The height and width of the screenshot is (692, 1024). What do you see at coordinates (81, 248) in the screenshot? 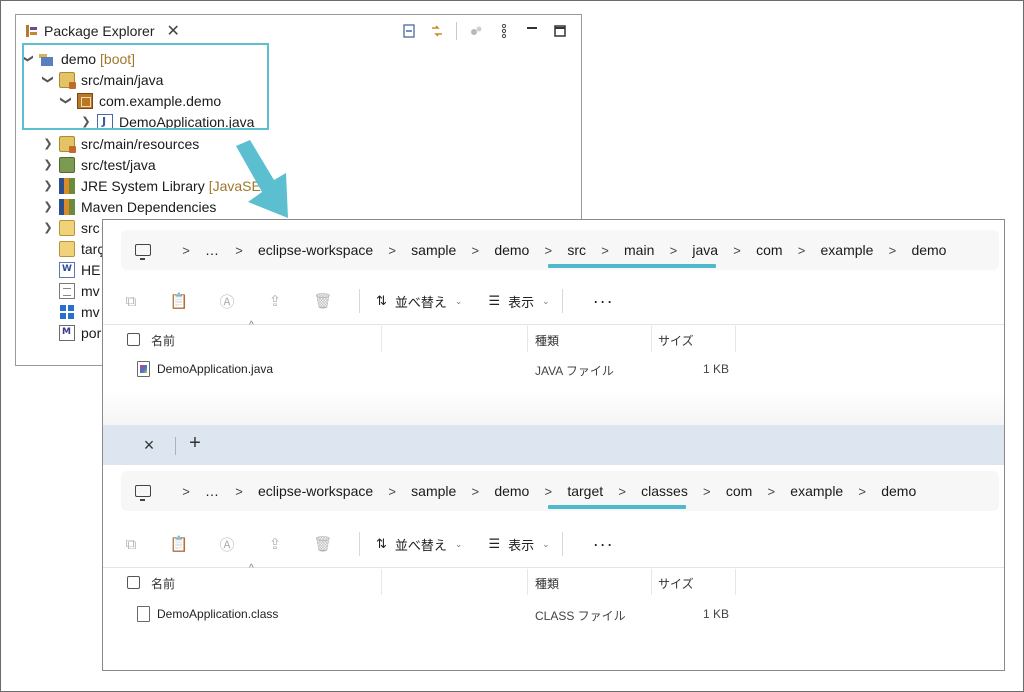
I see `tree-item-target: tarç` at bounding box center [81, 248].